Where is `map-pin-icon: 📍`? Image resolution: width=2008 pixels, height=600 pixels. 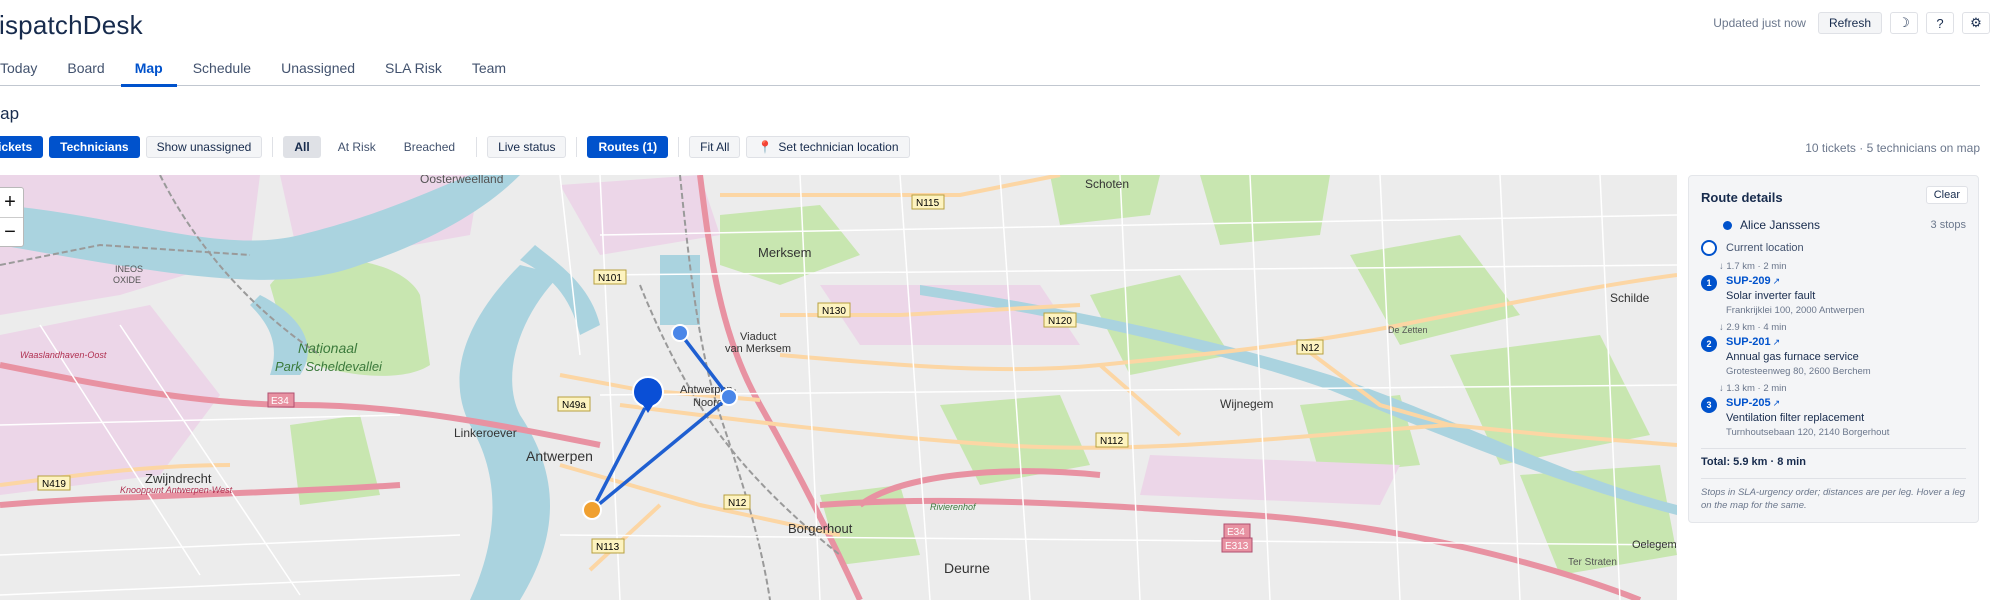
map-pin-icon: 📍 is located at coordinates (765, 147).